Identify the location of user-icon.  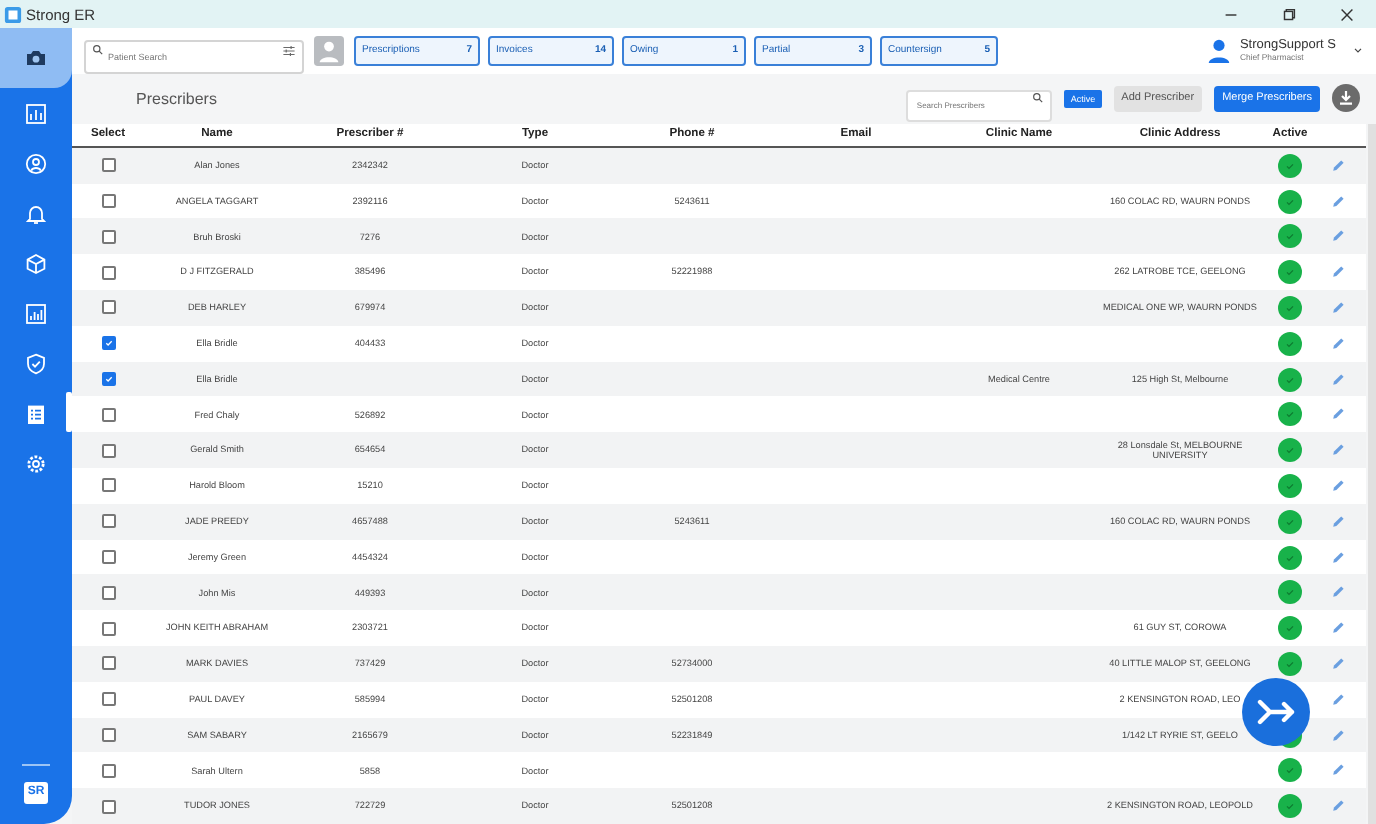
(1218, 50).